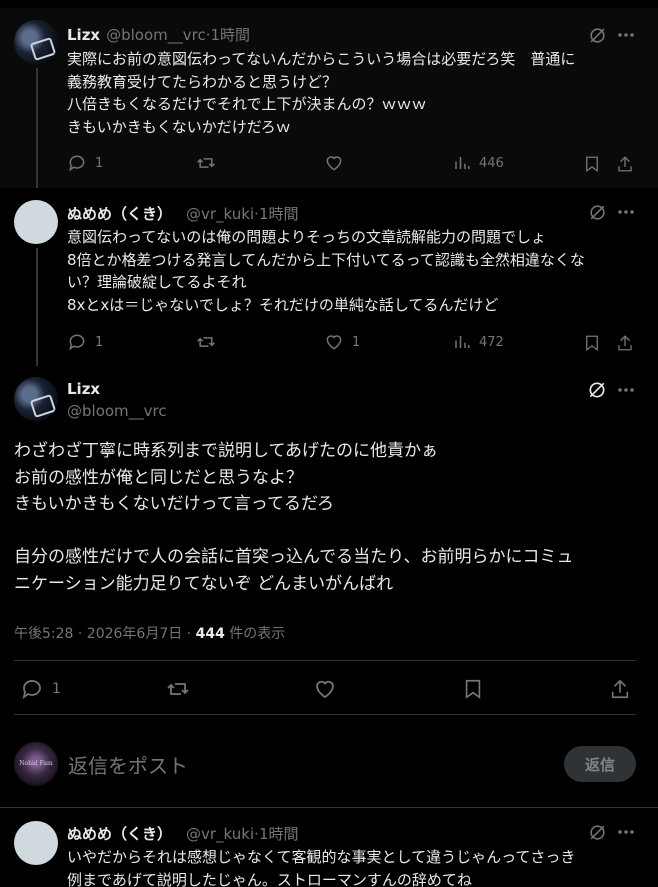 This screenshot has height=887, width=658. I want to click on tweet-header: Lizx @bloom__vrc · 1時間, so click(158, 34).